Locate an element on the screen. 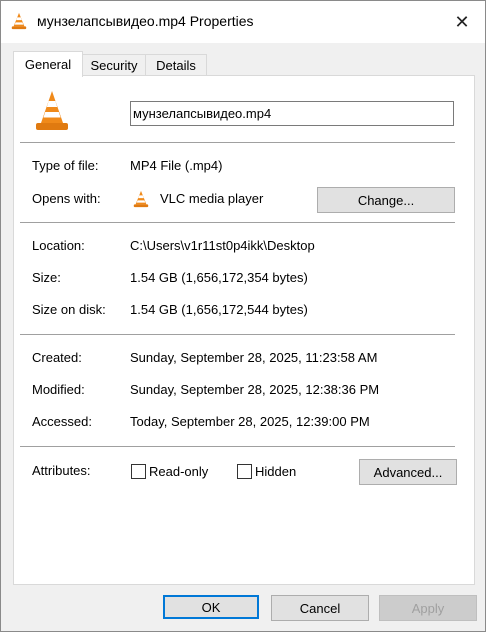  accessed-label: Accessed: is located at coordinates (62, 421).